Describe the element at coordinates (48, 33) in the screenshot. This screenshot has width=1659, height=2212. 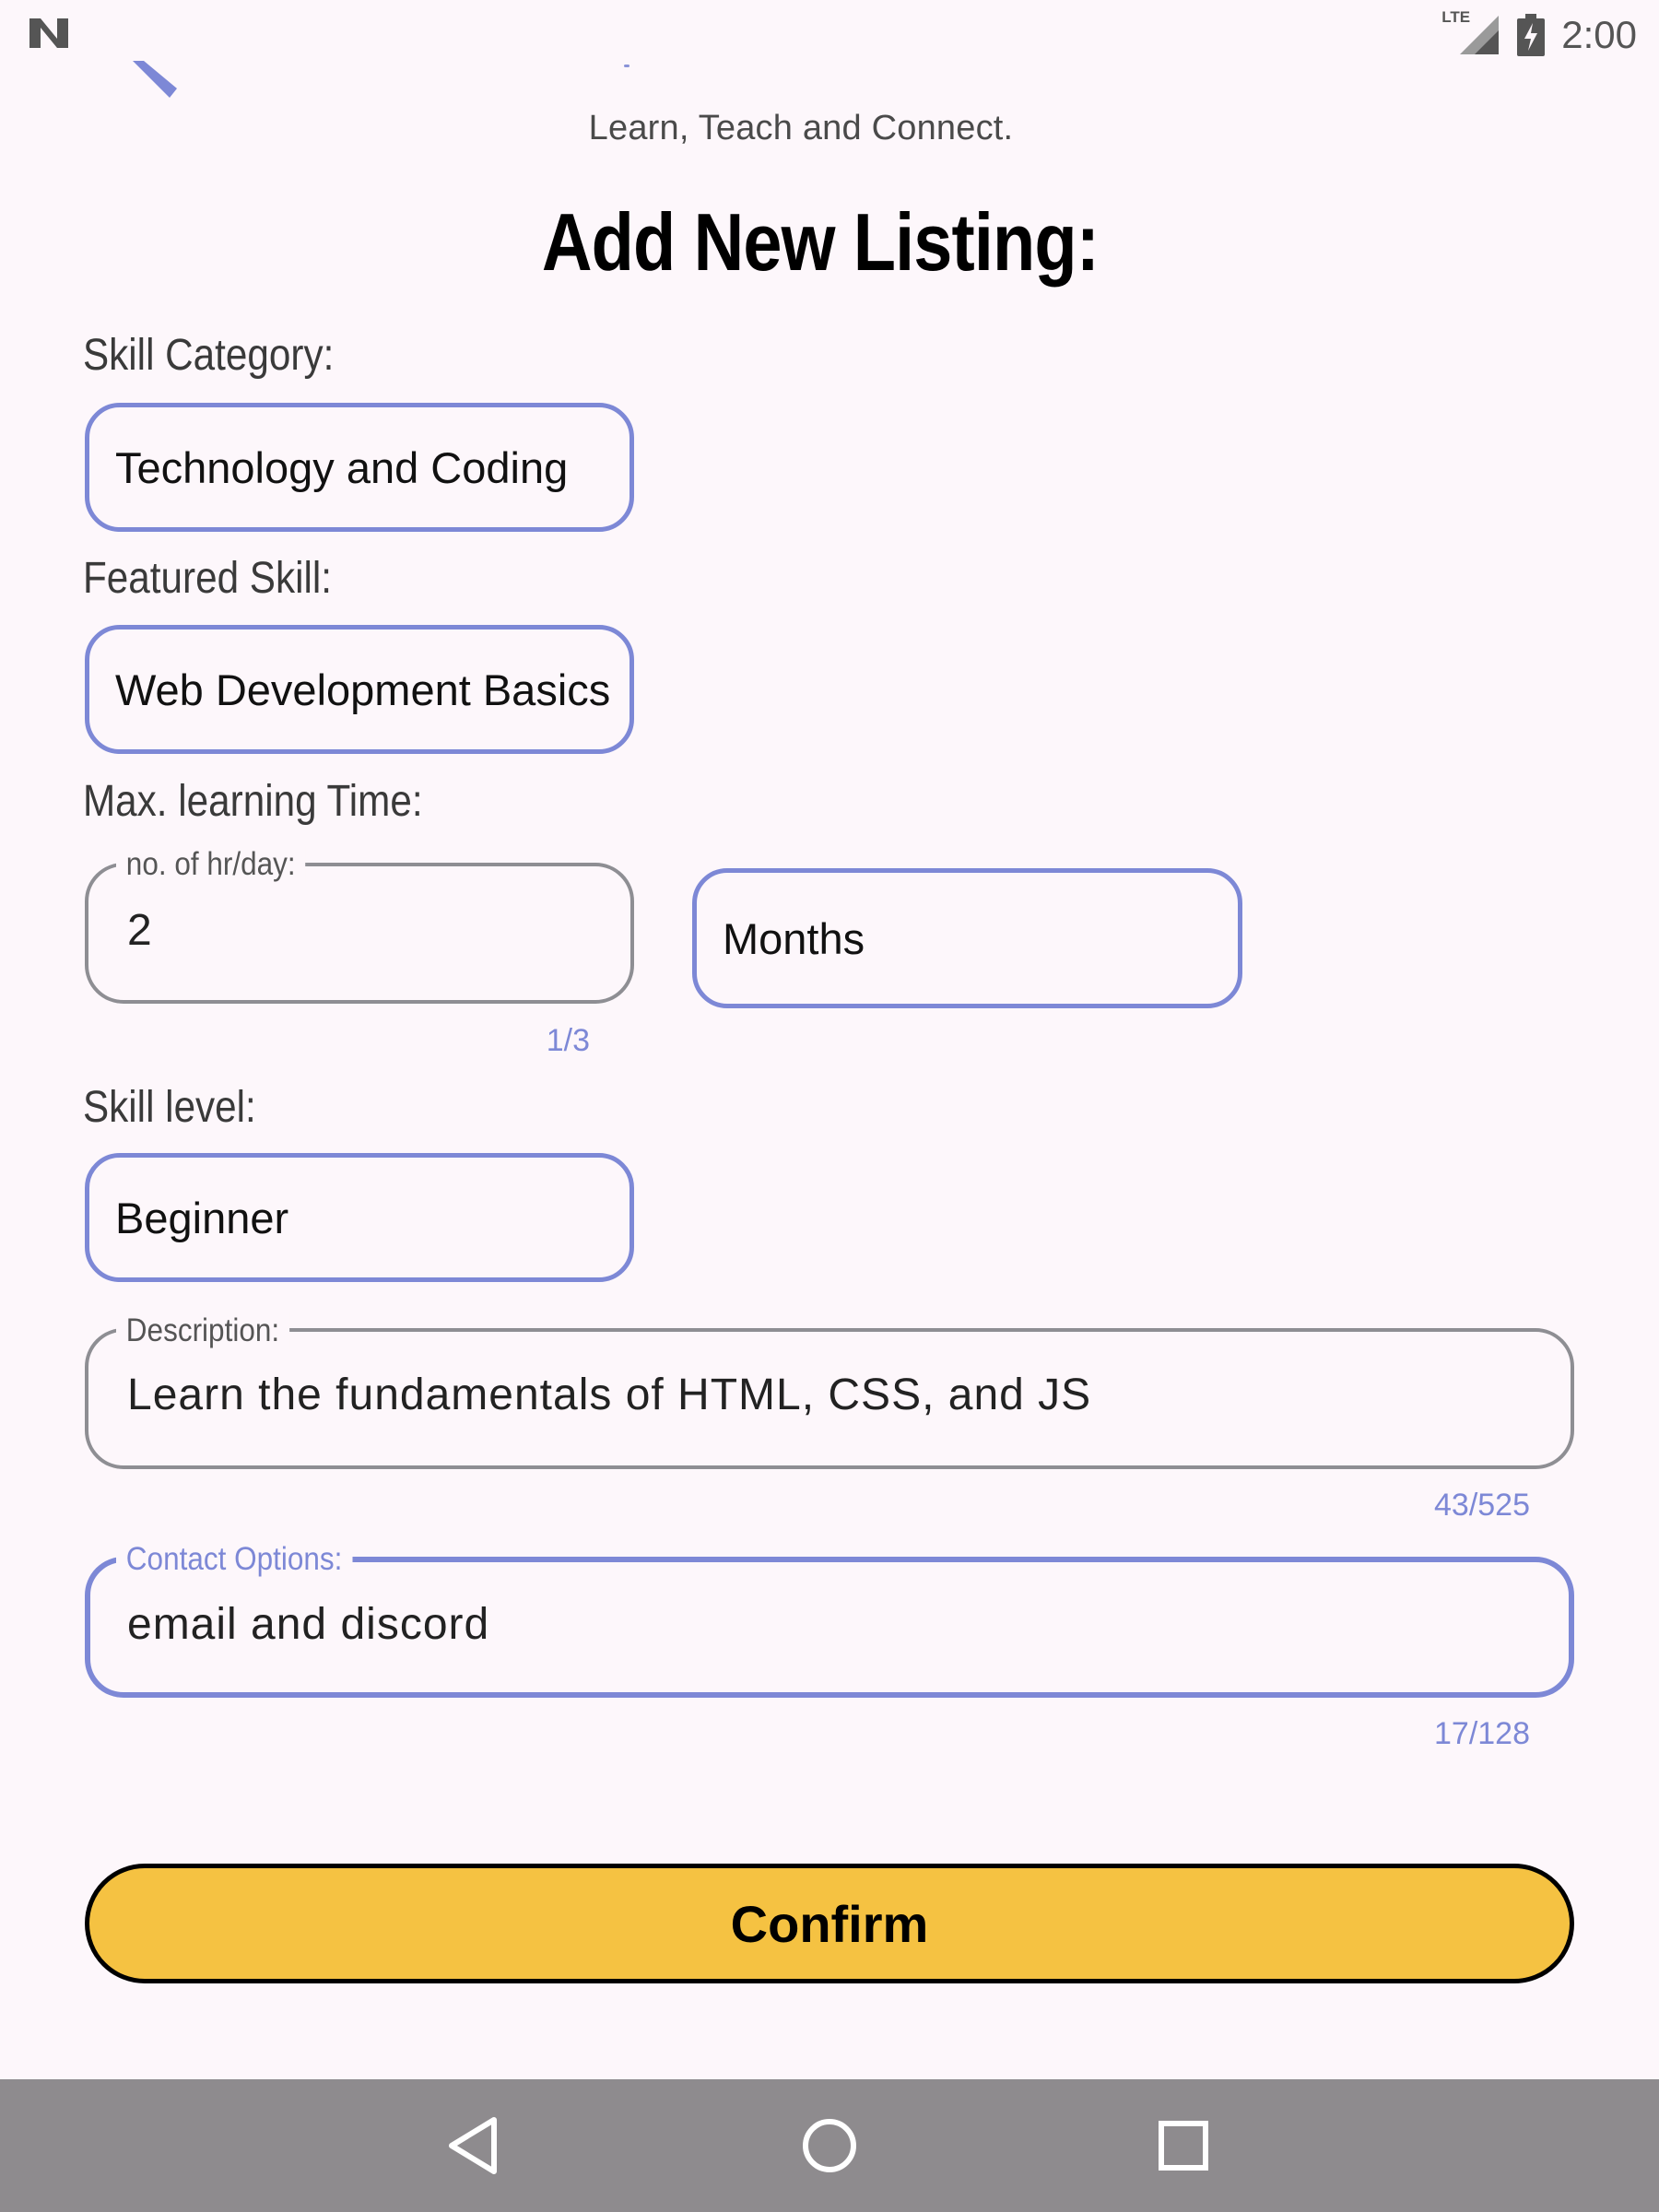
I see `android-n-icon` at that location.